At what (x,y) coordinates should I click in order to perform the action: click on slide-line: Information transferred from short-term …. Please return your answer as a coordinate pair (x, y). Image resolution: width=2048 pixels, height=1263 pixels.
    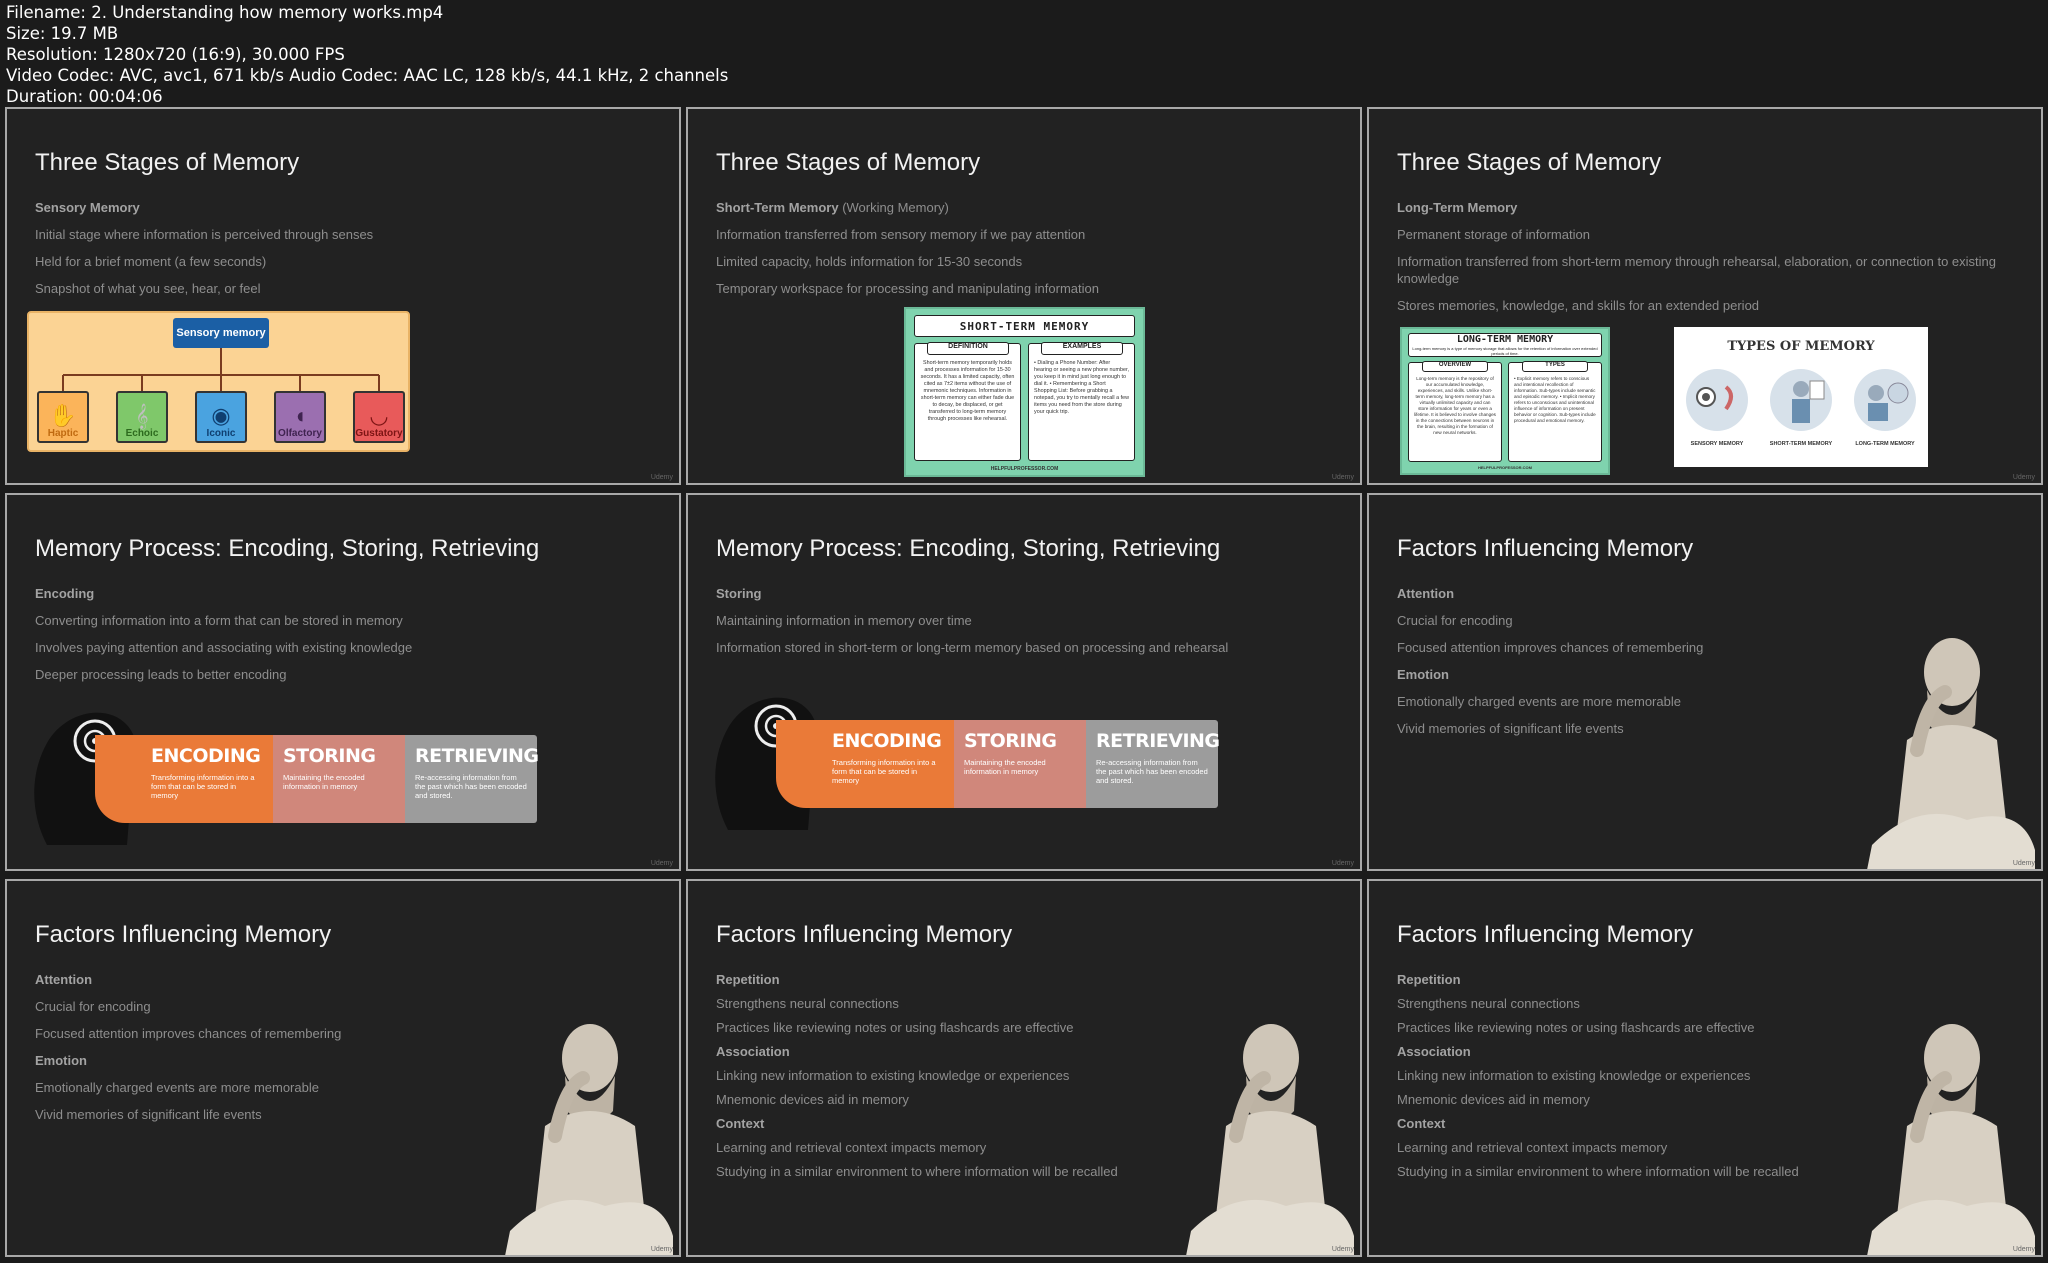
    Looking at the image, I should click on (1696, 270).